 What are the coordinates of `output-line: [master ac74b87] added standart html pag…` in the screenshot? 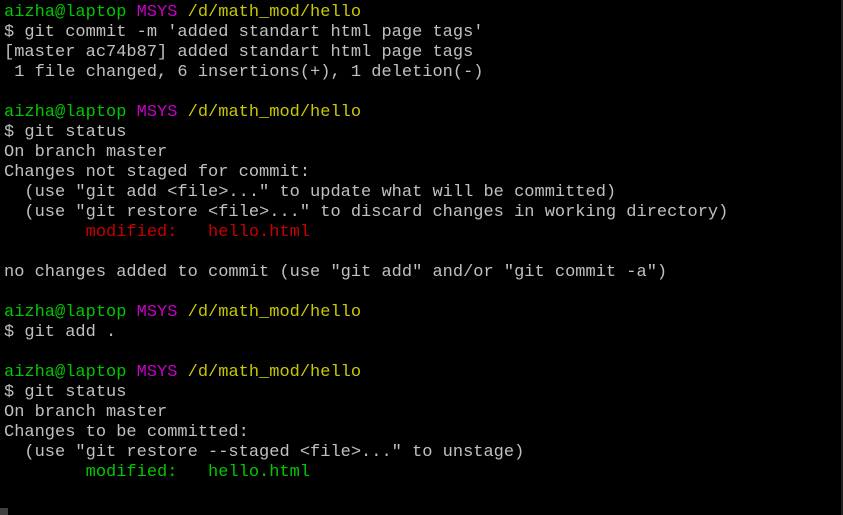 It's located at (239, 52).